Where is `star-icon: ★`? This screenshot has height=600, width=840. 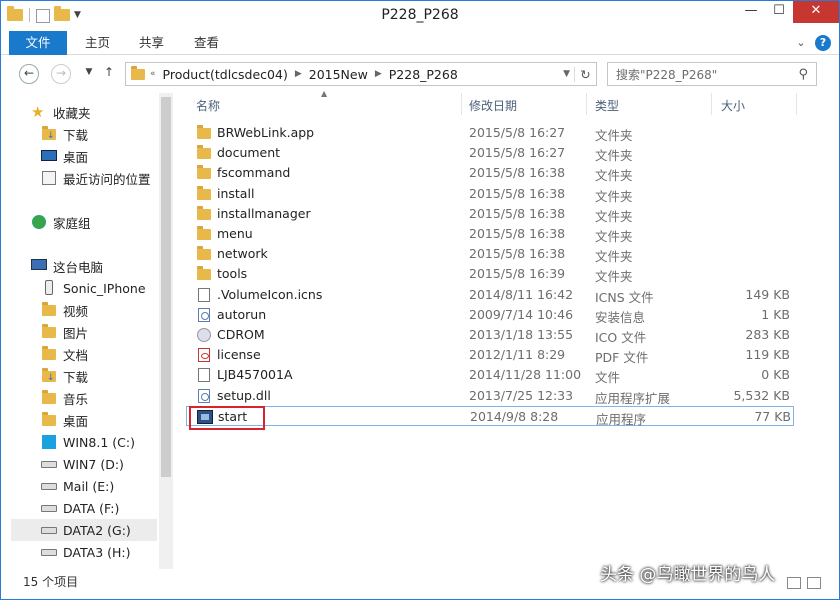 star-icon: ★ is located at coordinates (38, 112).